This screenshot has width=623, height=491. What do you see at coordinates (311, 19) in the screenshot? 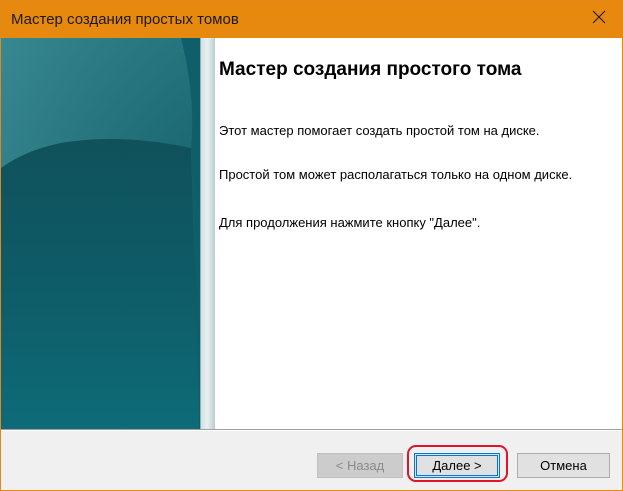
I see `title-bar: Мастер создания простых томов` at bounding box center [311, 19].